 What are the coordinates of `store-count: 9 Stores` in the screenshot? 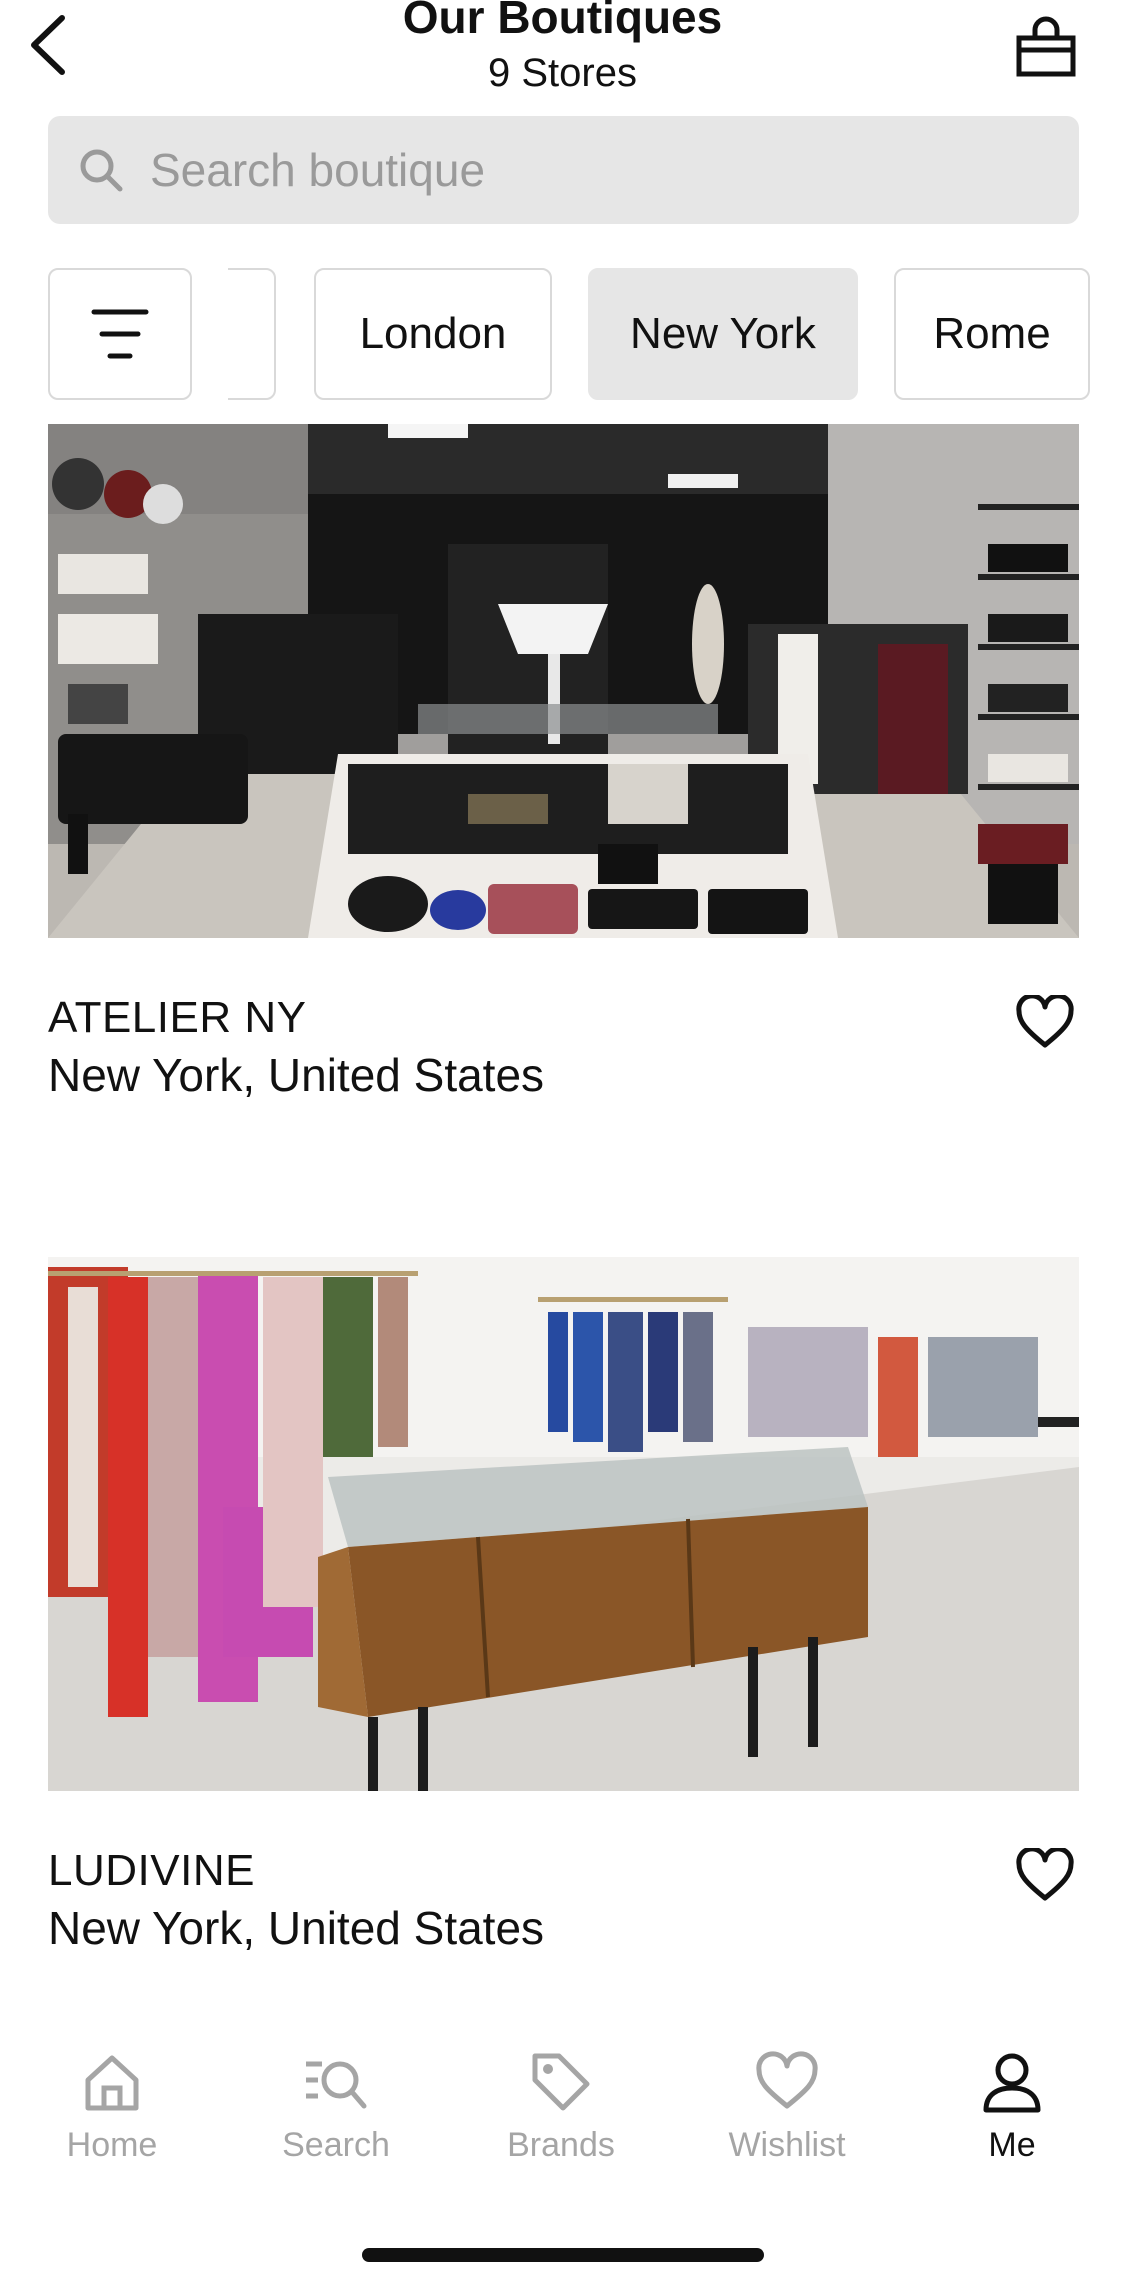 It's located at (562, 73).